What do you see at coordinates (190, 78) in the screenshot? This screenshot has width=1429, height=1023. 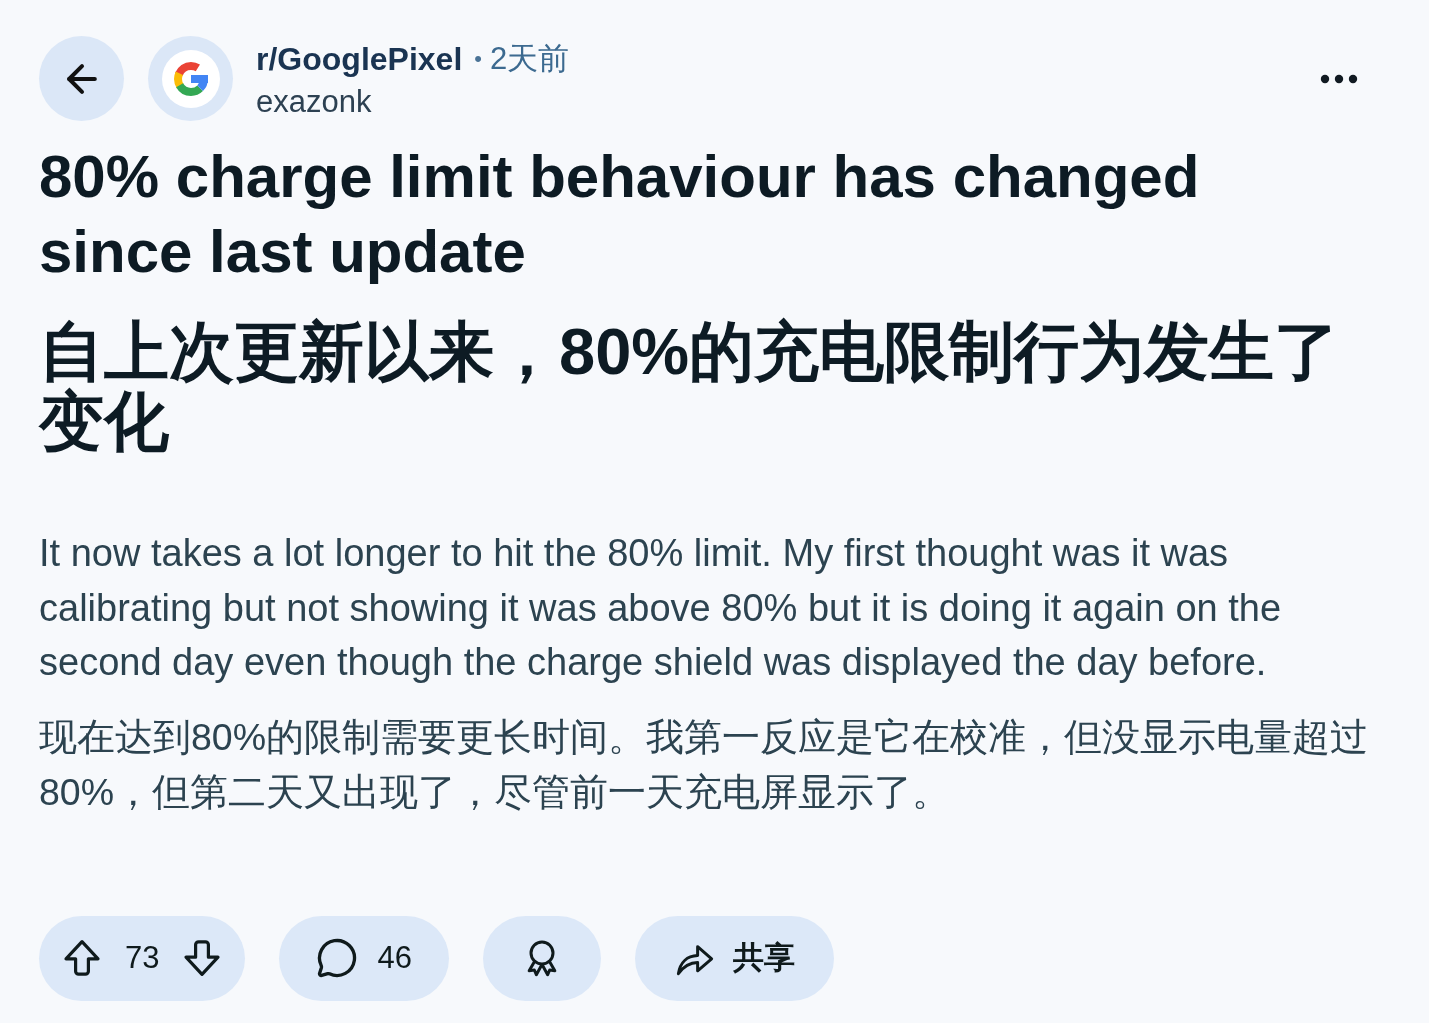 I see `g-logo-icon` at bounding box center [190, 78].